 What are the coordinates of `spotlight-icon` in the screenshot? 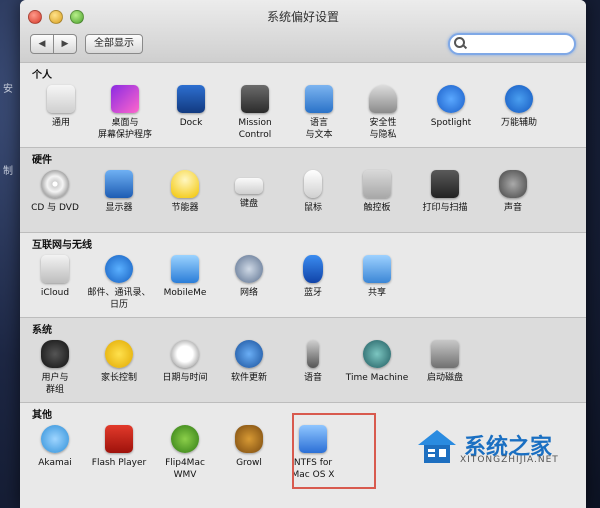 It's located at (451, 99).